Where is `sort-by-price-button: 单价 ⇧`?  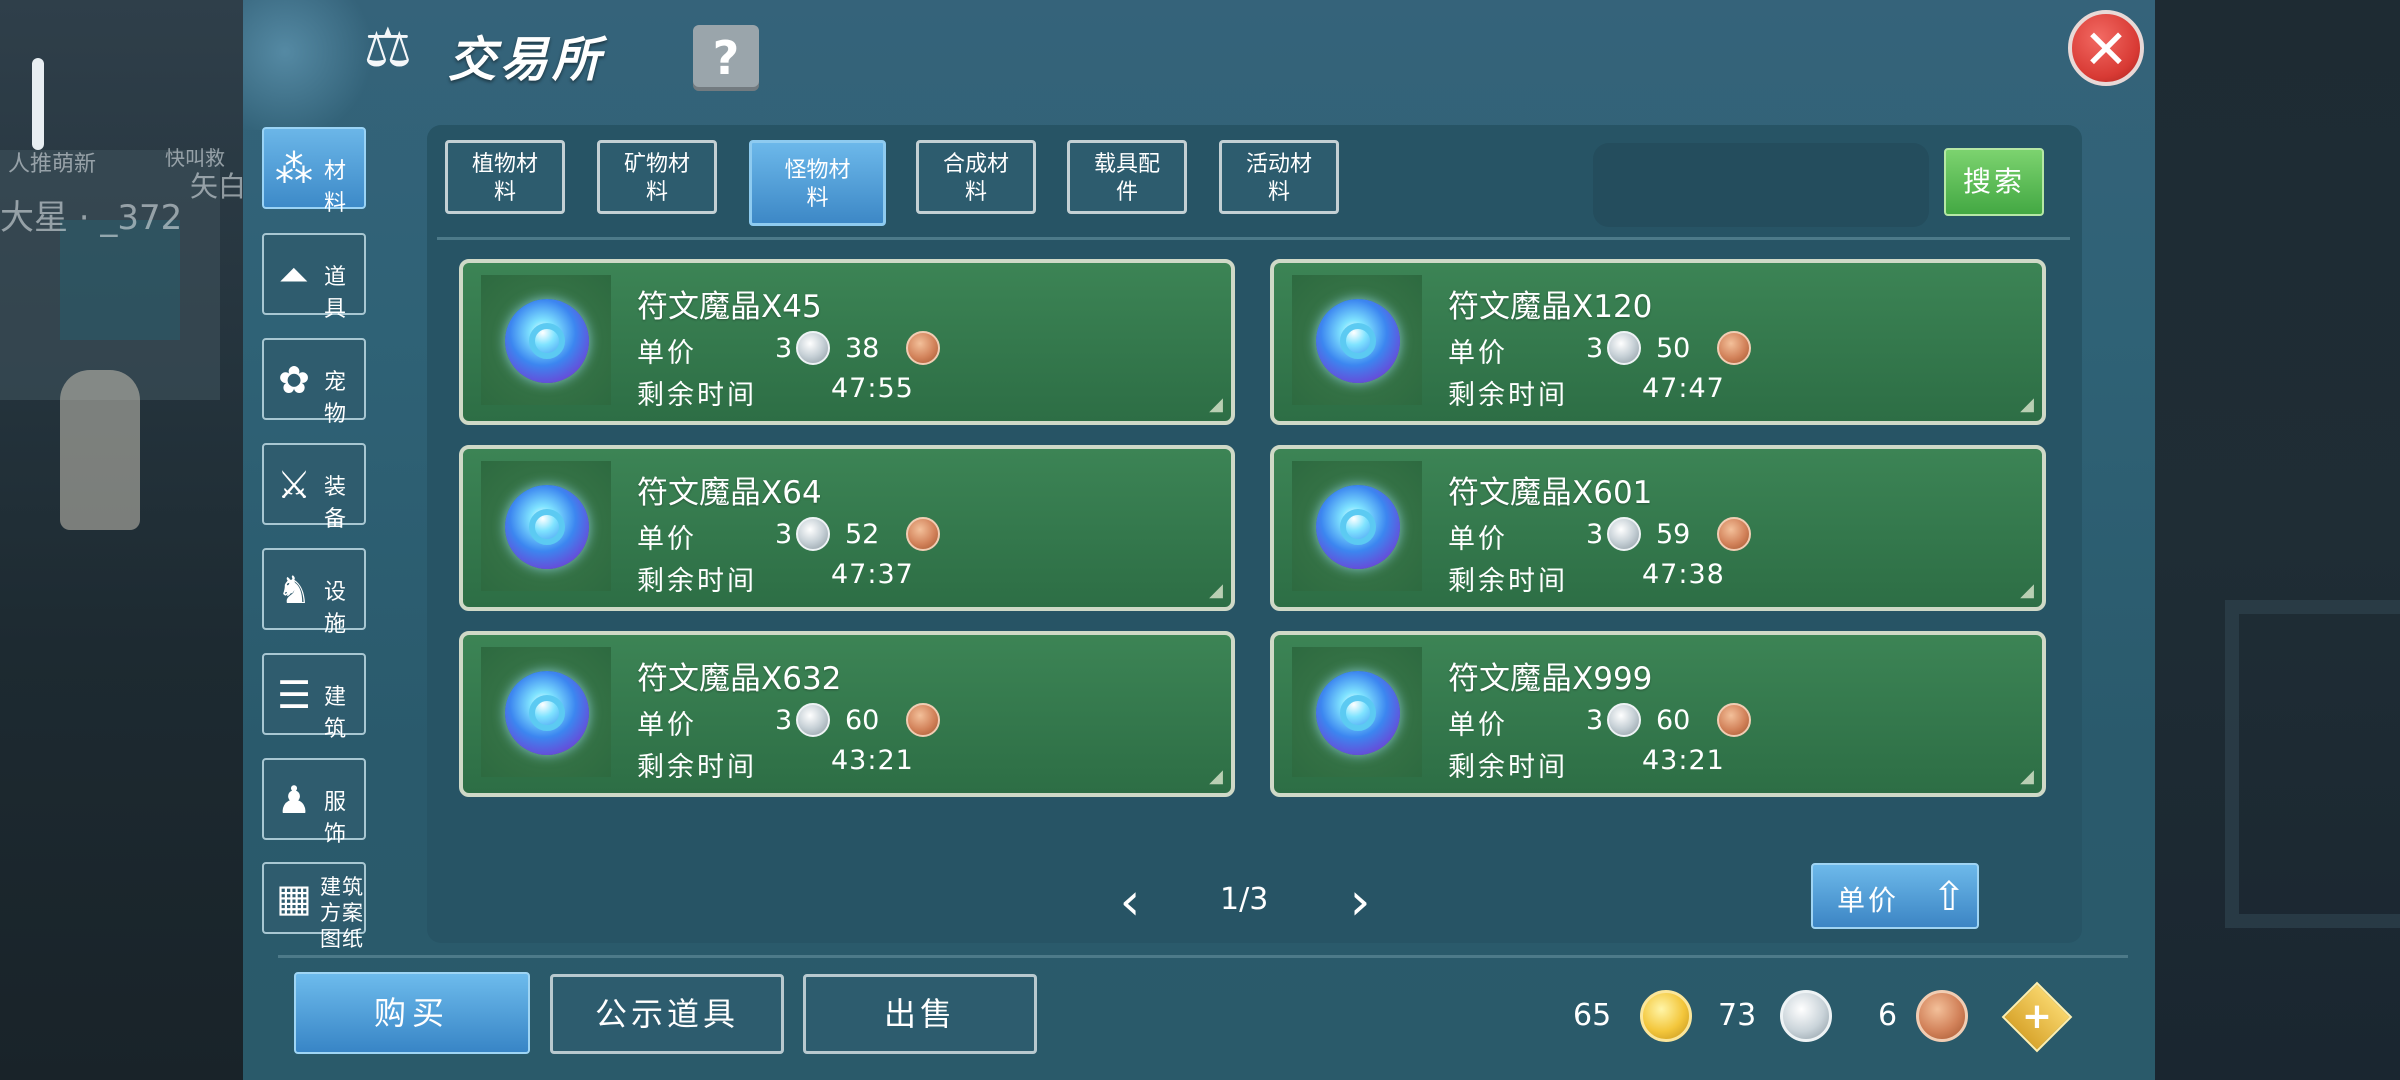
sort-by-price-button: 单价 ⇧ is located at coordinates (1895, 896).